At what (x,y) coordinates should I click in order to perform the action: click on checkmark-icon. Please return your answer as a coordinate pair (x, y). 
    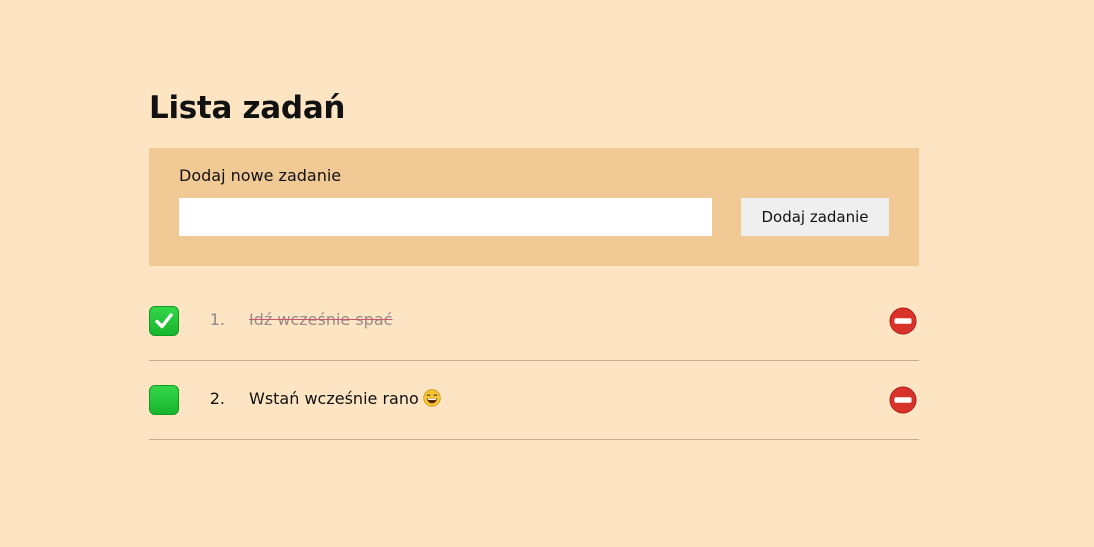
    Looking at the image, I should click on (164, 321).